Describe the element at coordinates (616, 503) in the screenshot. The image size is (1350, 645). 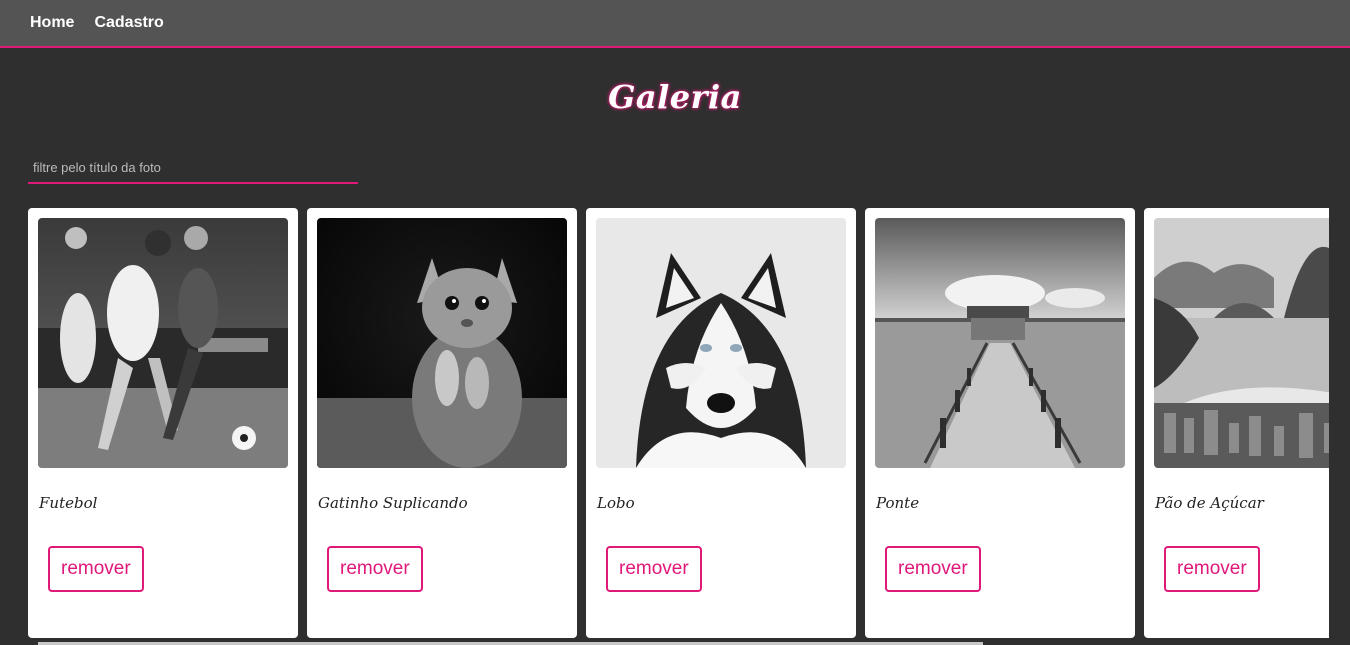
I see `photo-title: Lobo` at that location.